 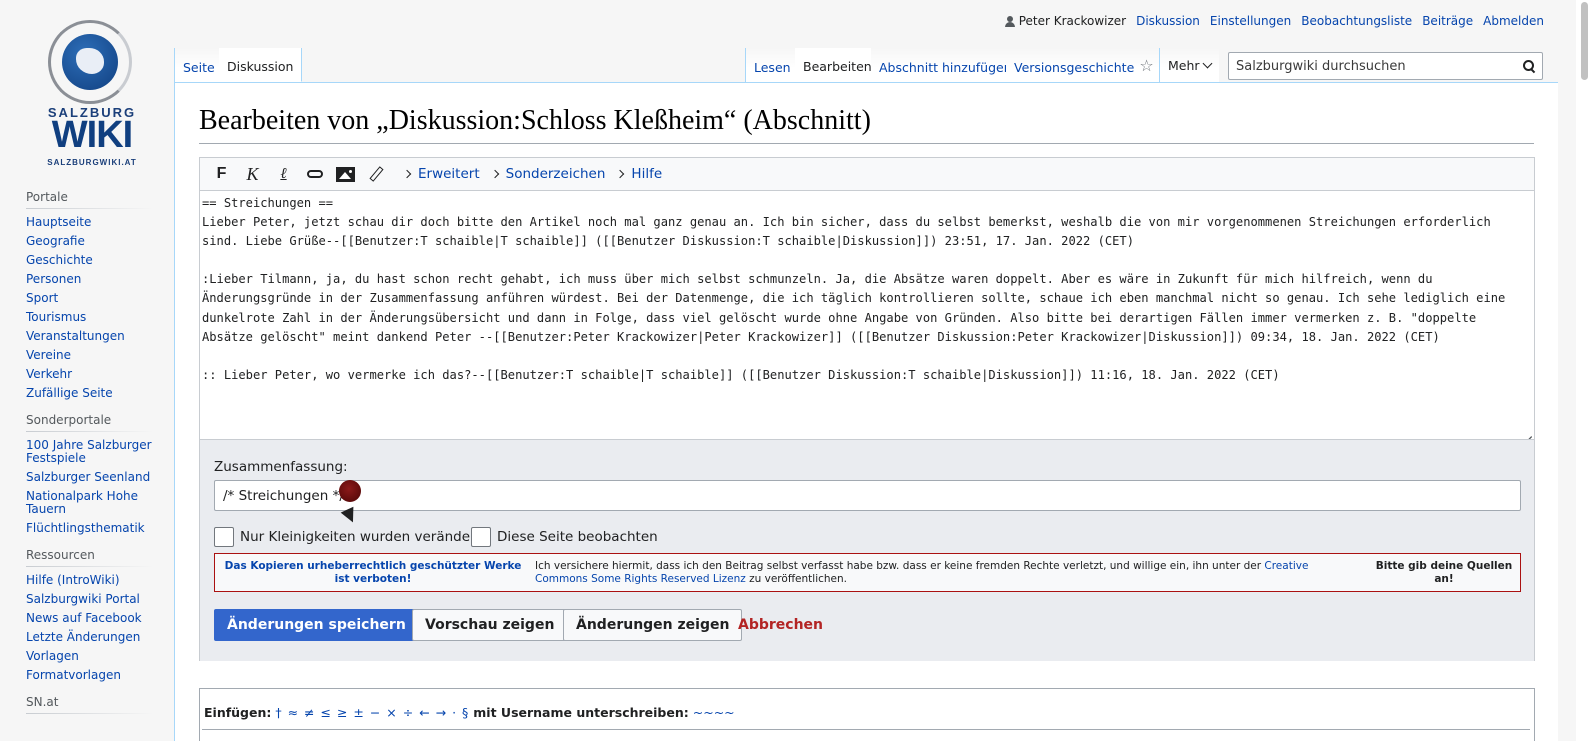 I want to click on toolbar-hilfe-label: Hilfe, so click(x=647, y=174).